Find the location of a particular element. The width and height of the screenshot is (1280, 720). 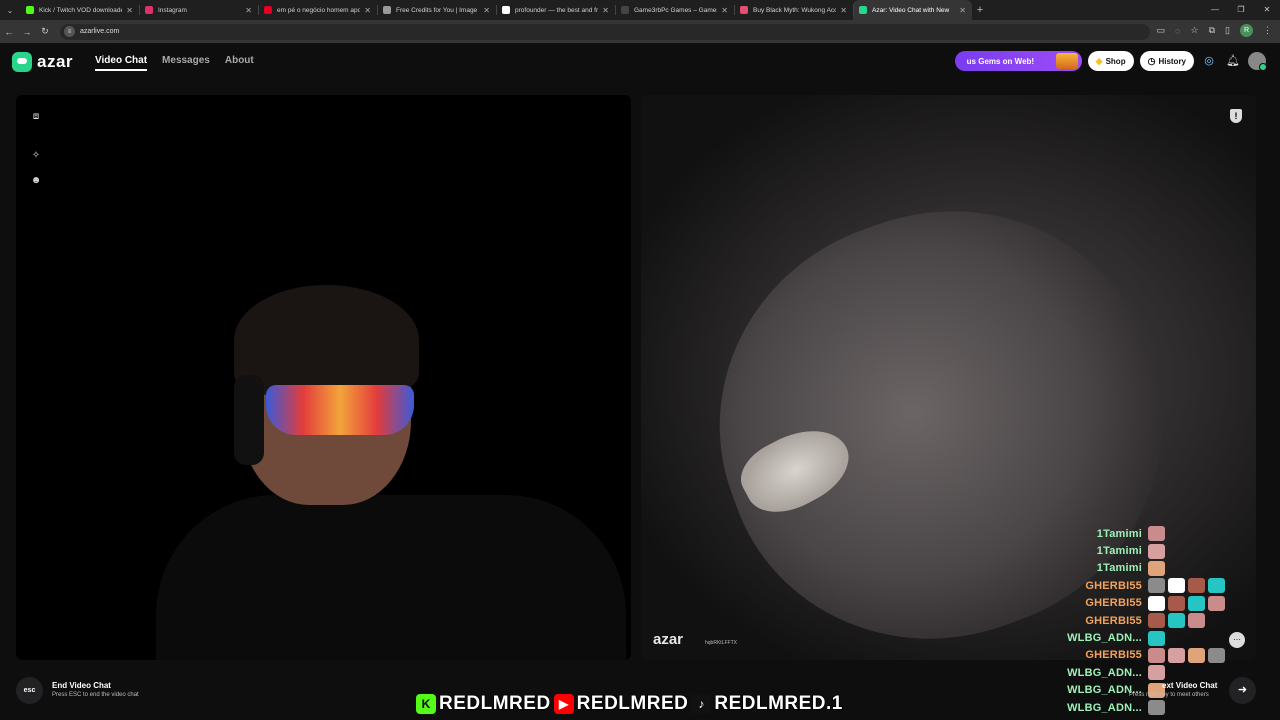

chat-bubble-icon: ◎ is located at coordinates (1209, 61).